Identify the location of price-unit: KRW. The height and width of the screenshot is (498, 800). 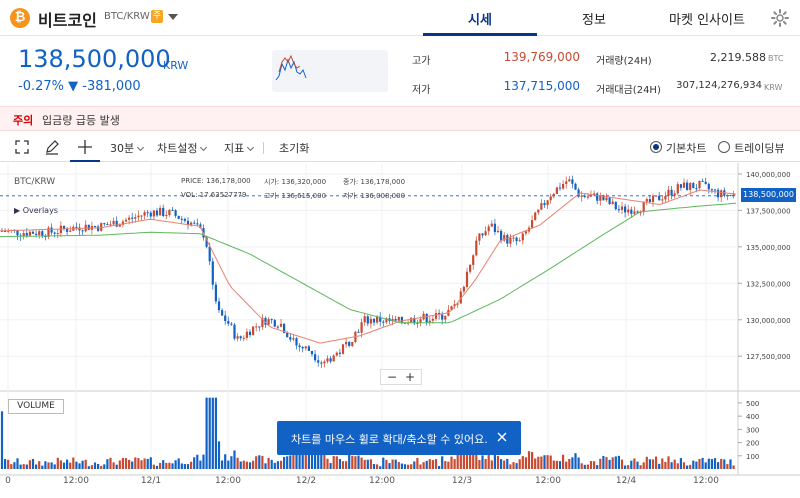
(176, 65).